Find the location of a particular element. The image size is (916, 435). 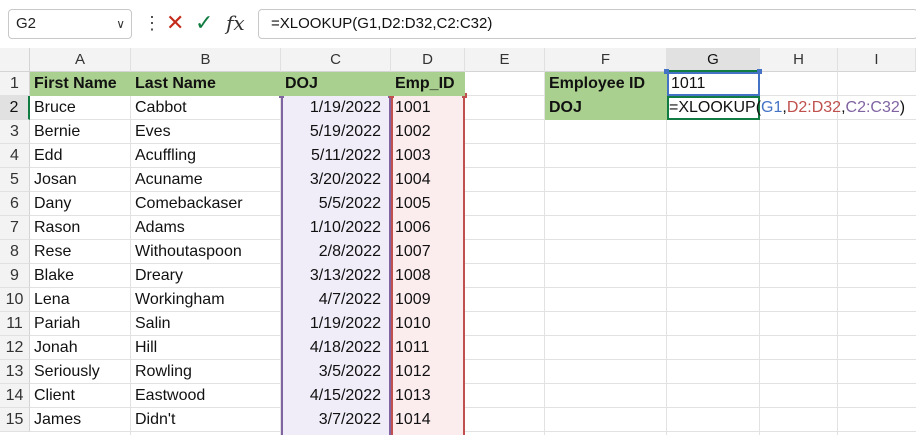

cell-first: Rason is located at coordinates (80, 228).